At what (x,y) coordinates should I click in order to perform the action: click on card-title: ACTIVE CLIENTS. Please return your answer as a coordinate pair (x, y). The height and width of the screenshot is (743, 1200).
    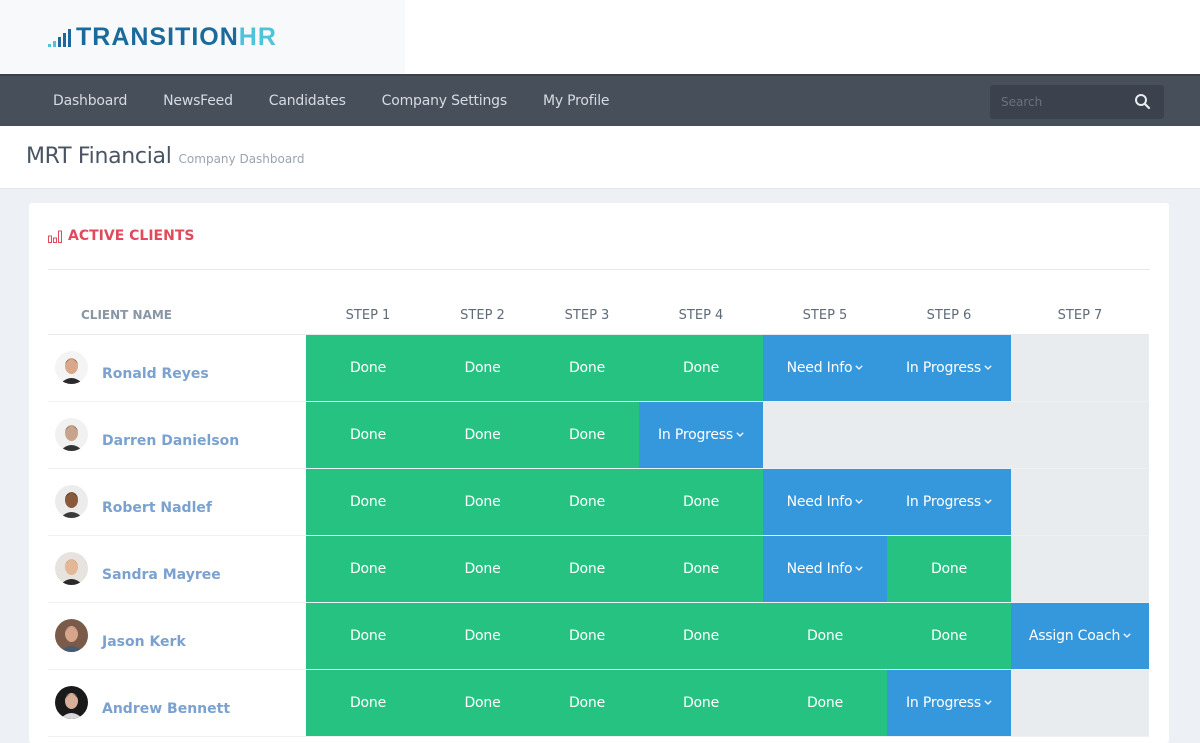
    Looking at the image, I should click on (121, 236).